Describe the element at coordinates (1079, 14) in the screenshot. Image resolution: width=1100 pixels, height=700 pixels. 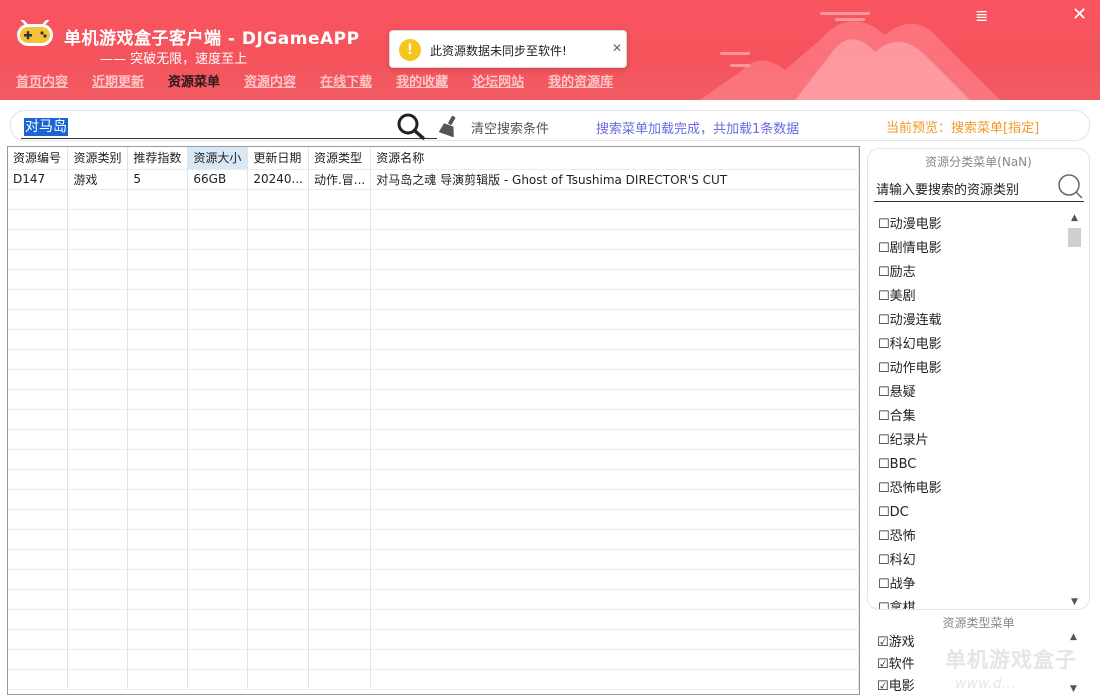
I see `close-window-icon: ✕` at that location.